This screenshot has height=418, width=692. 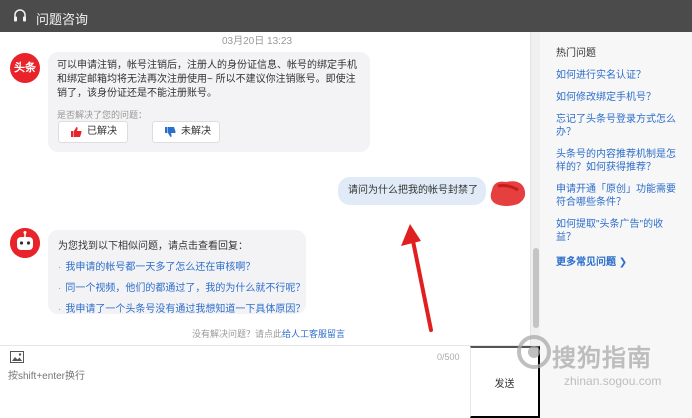 I want to click on window-title: 问题咨询, so click(x=62, y=19).